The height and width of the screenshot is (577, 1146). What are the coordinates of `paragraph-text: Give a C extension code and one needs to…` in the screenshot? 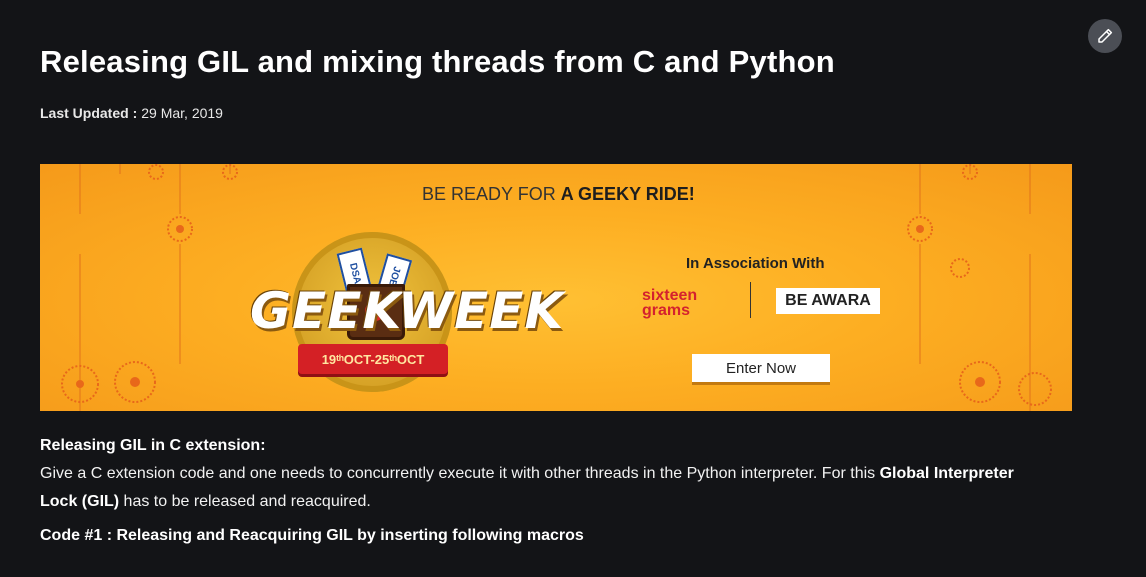 It's located at (460, 473).